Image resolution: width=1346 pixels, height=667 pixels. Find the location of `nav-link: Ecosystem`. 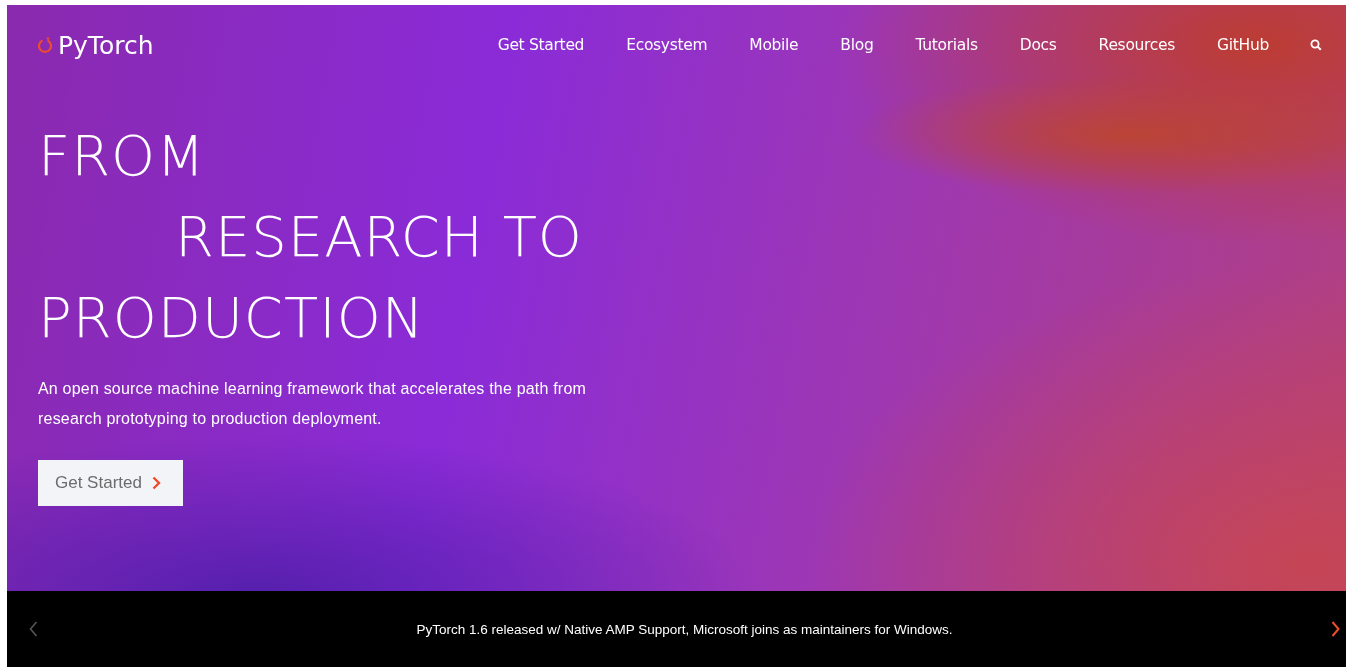

nav-link: Ecosystem is located at coordinates (667, 45).